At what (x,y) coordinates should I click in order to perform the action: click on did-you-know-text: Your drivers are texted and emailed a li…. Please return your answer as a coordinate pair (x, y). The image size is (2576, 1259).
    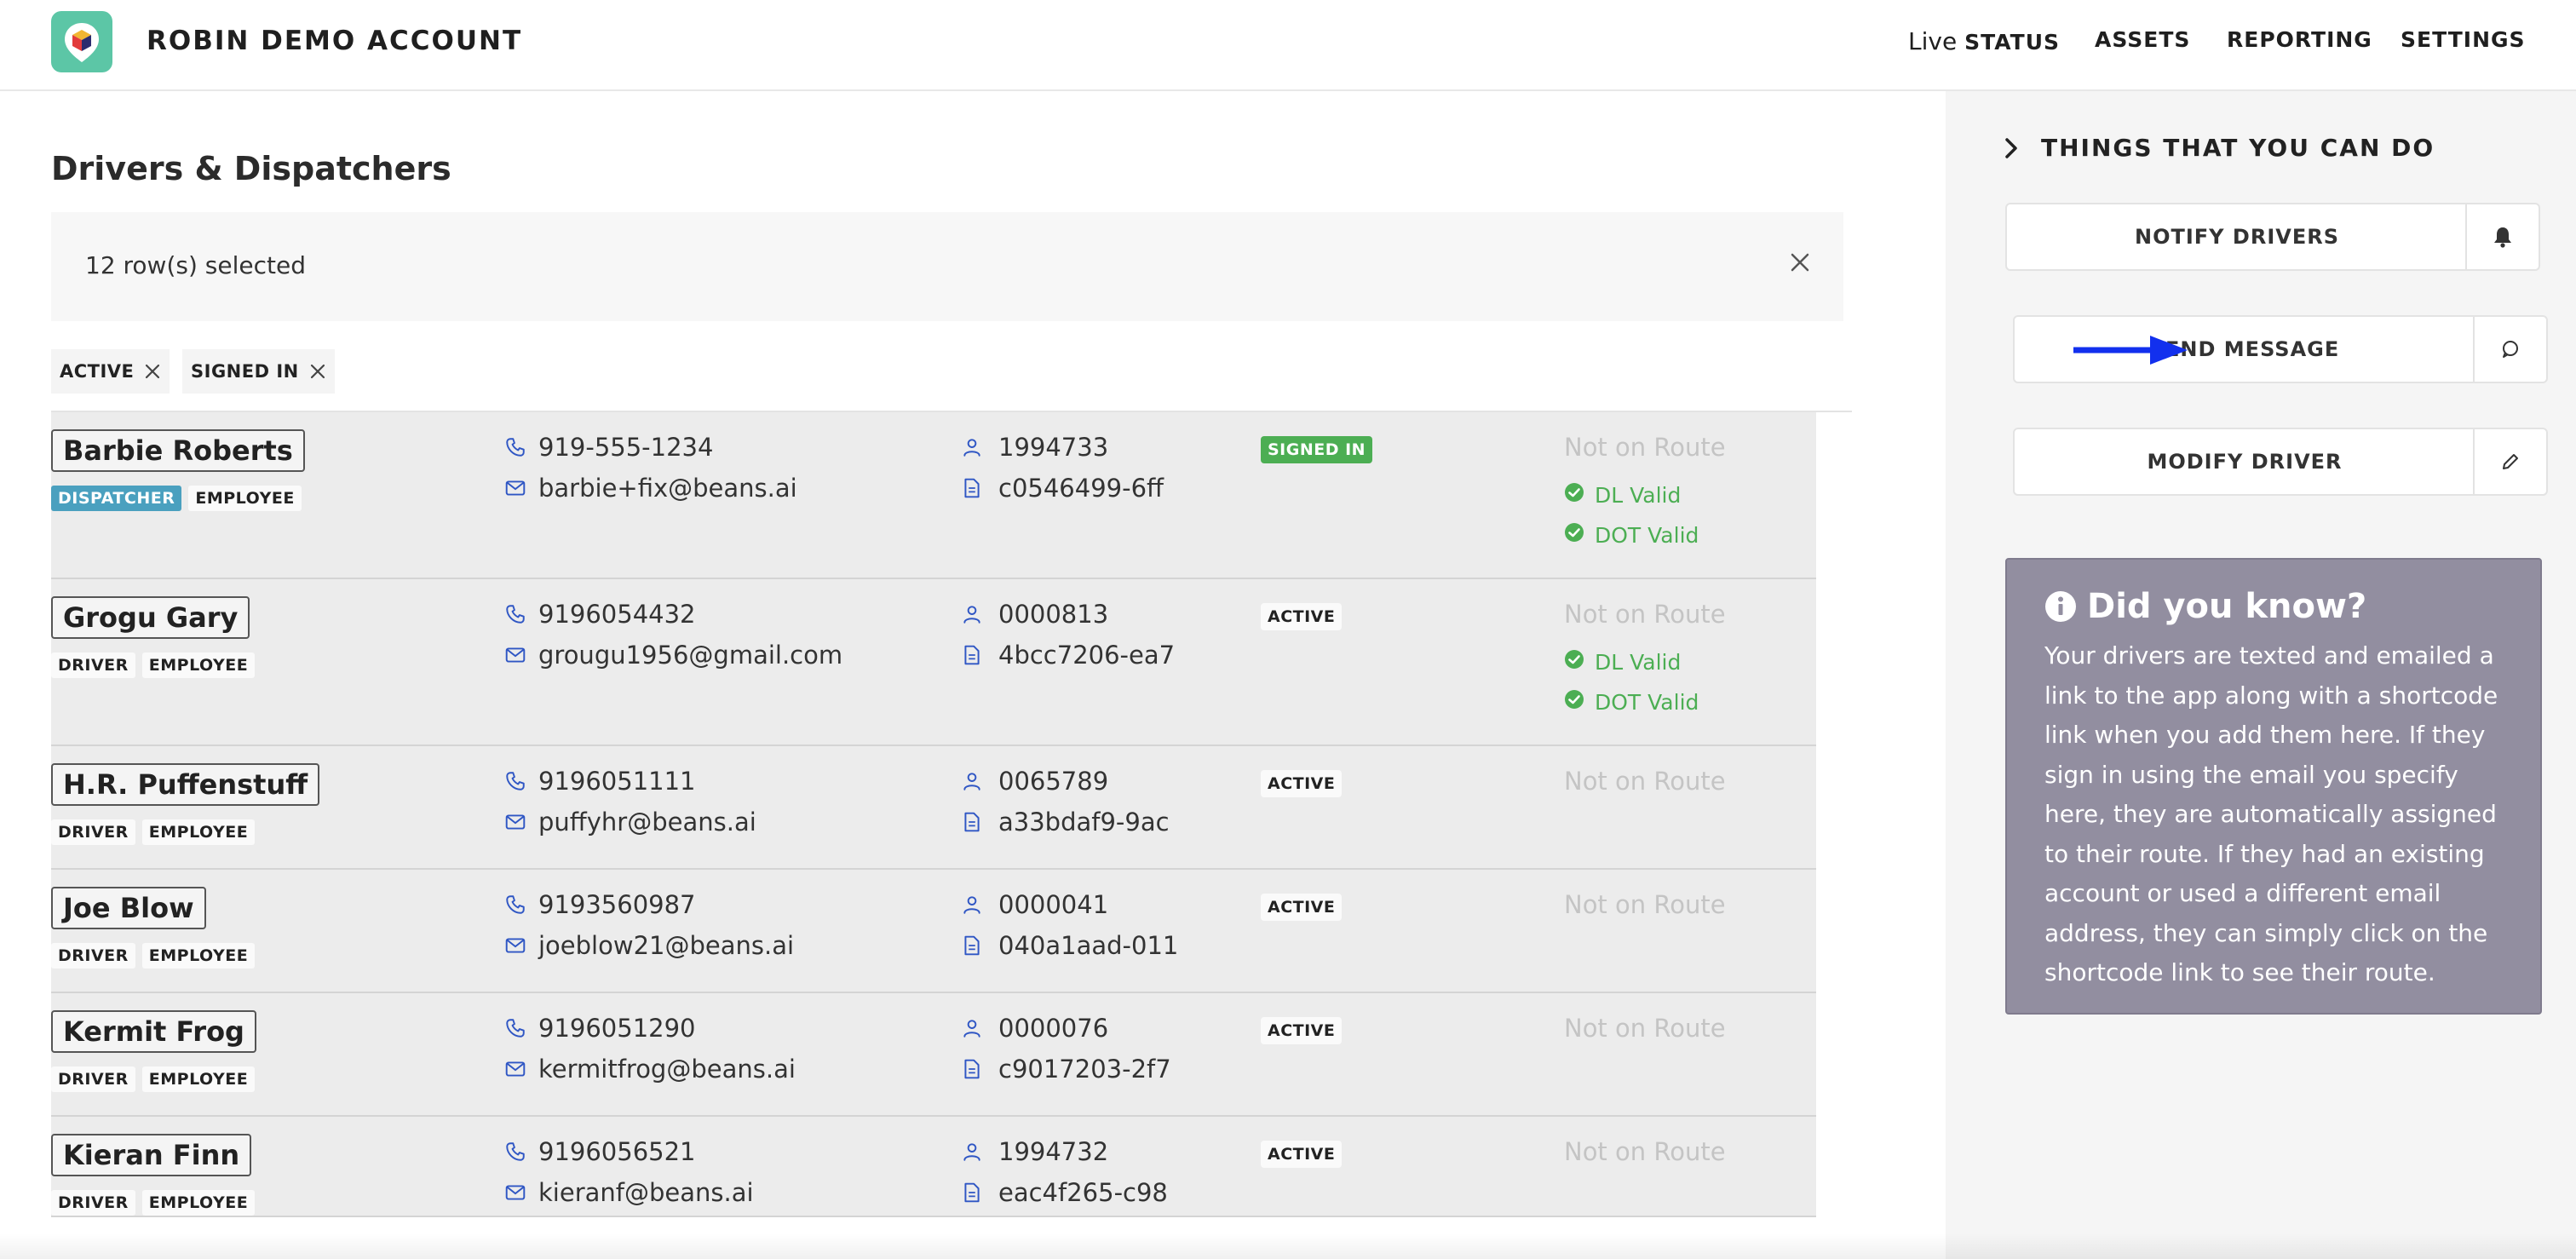
    Looking at the image, I should click on (2271, 813).